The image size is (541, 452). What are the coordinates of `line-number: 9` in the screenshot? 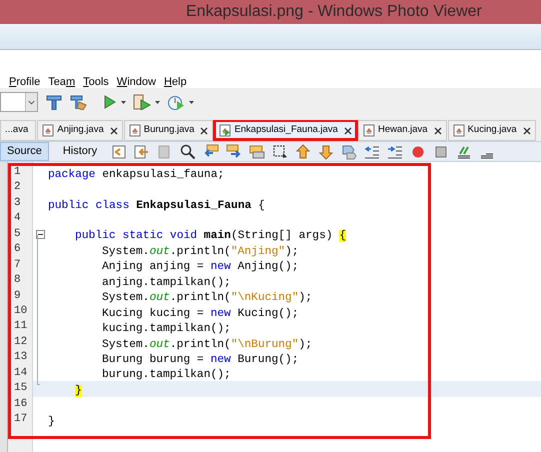 It's located at (17, 296).